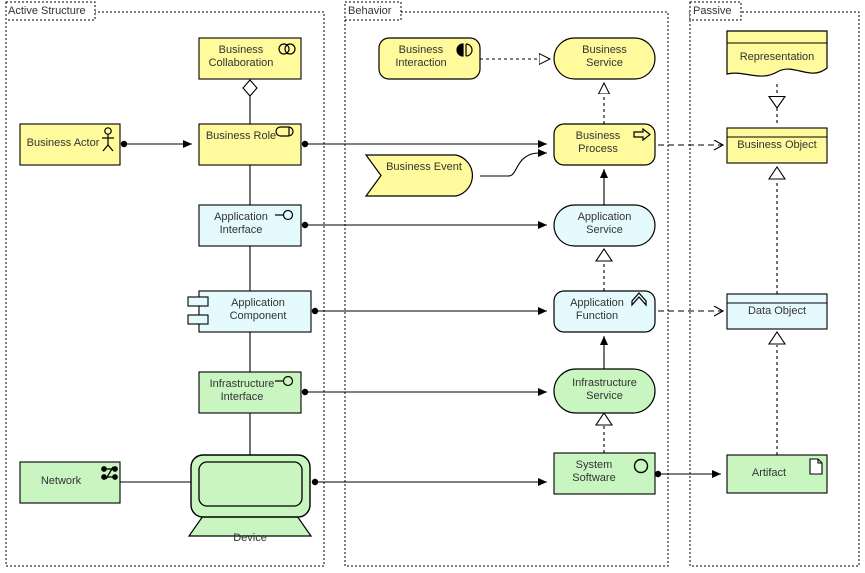 The height and width of the screenshot is (573, 865). I want to click on element-representation, so click(777, 53).